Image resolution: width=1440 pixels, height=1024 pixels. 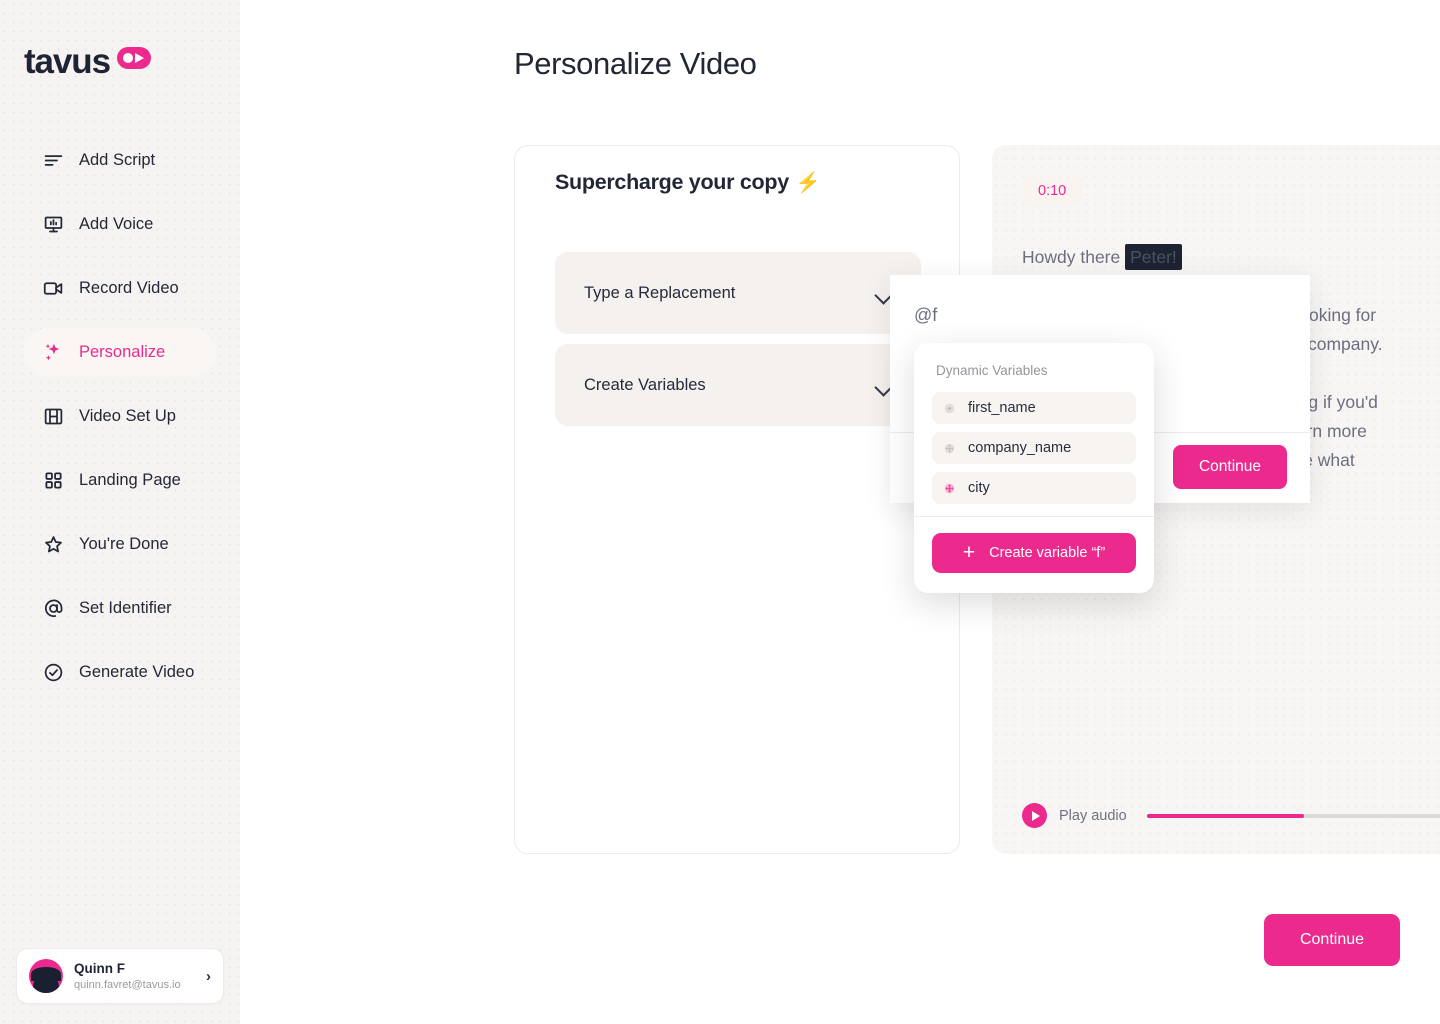 I want to click on sidebar-item-youre-done: You're Done, so click(x=120, y=544).